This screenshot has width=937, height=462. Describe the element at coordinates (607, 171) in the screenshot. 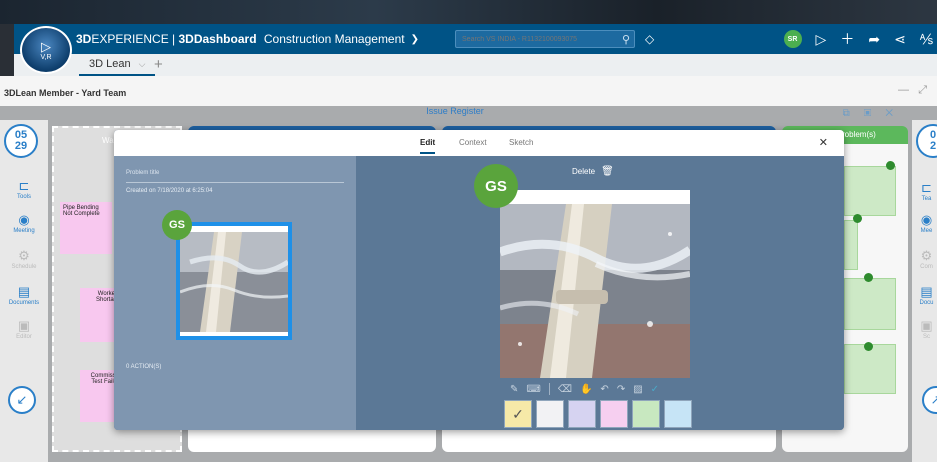

I see `trash-icon: 🗑` at that location.